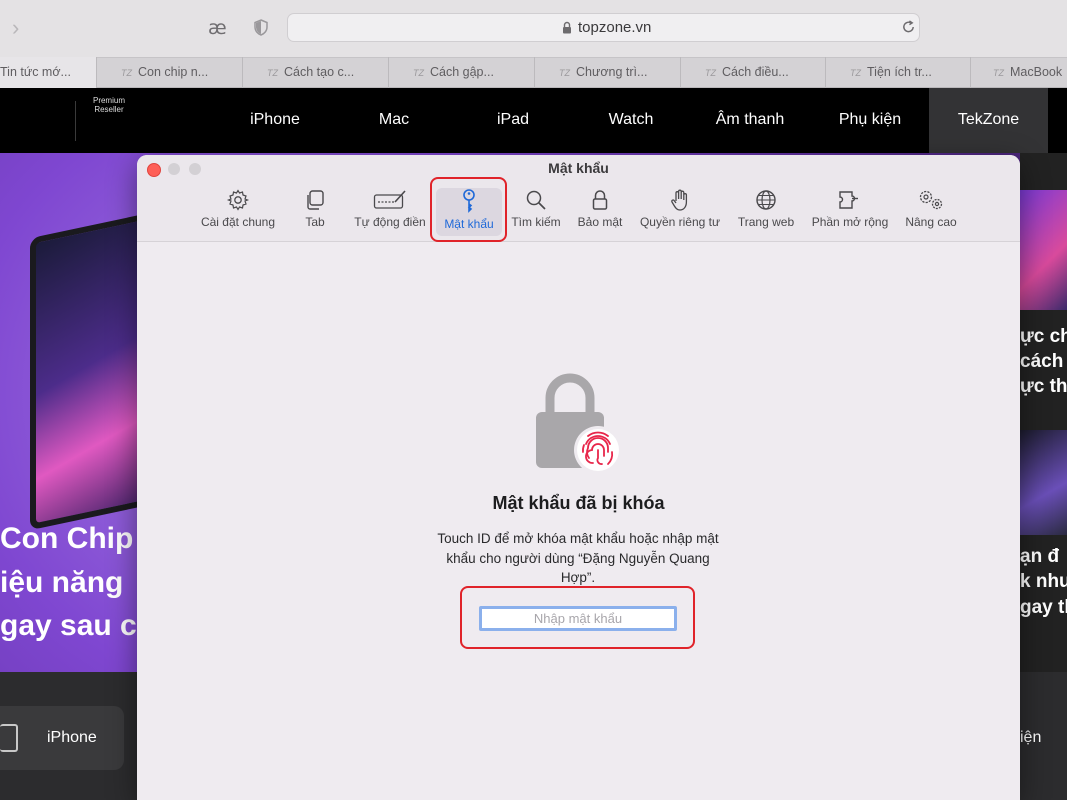 The image size is (1067, 800). Describe the element at coordinates (22, 28) in the screenshot. I see `forward-icon: ›` at that location.